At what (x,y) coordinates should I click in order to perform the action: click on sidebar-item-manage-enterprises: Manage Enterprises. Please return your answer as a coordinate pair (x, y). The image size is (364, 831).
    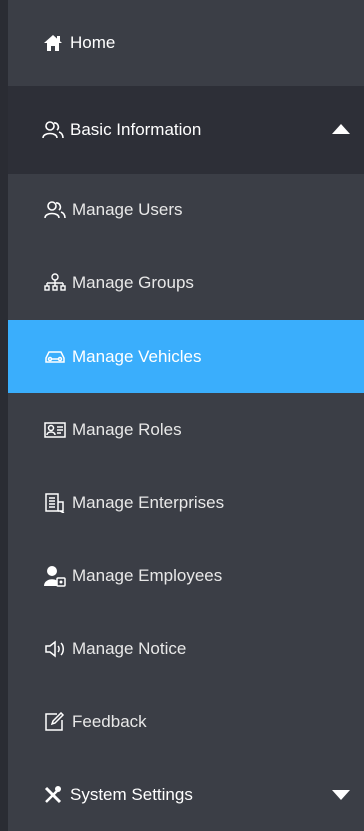
    Looking at the image, I should click on (186, 502).